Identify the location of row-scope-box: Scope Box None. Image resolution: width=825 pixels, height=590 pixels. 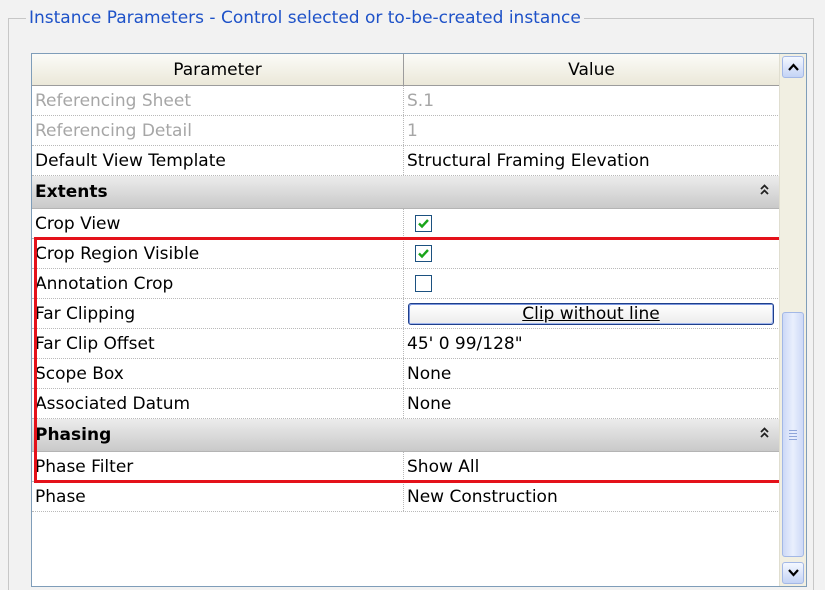
(406, 374).